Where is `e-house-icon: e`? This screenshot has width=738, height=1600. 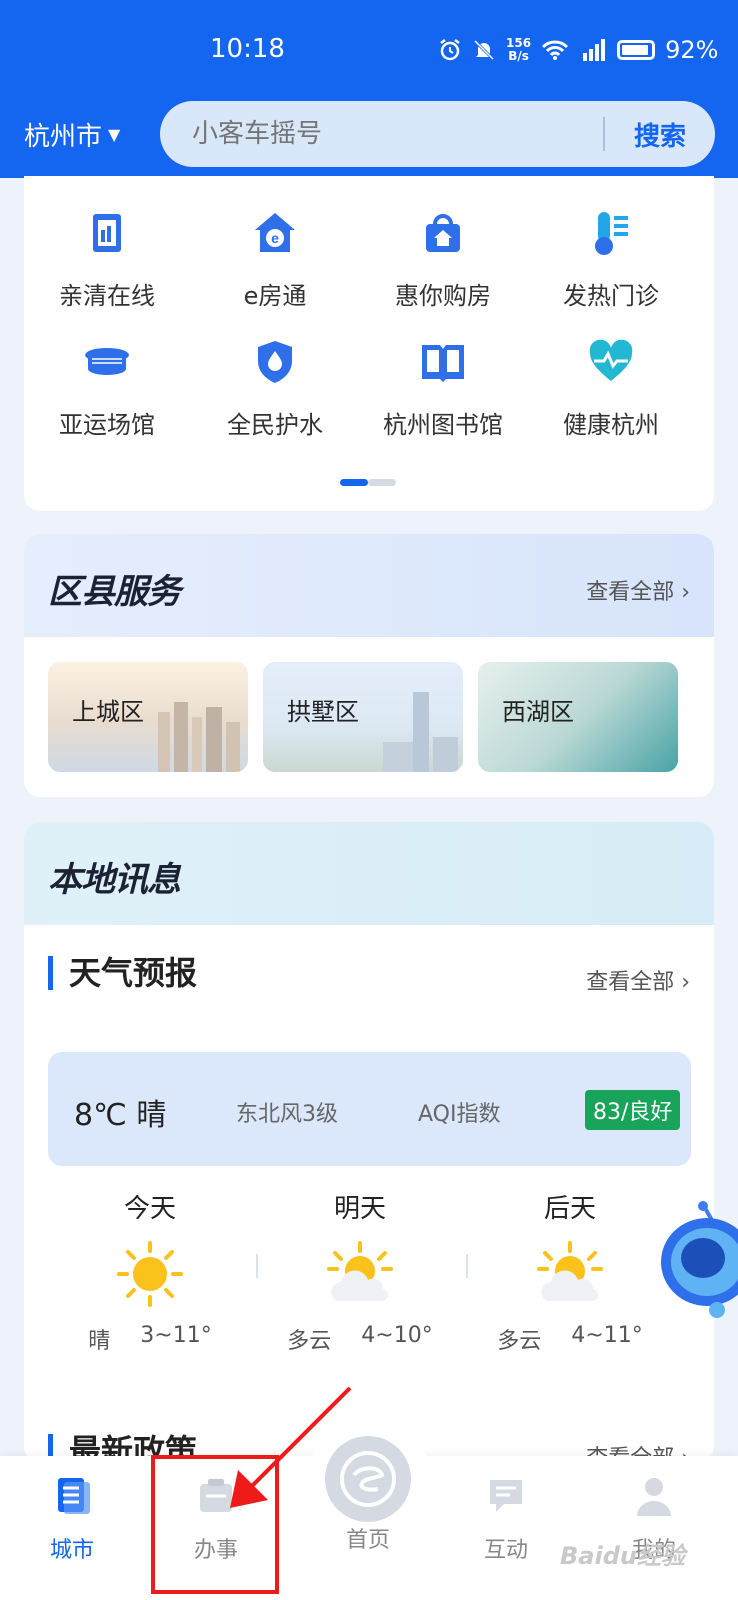 e-house-icon: e is located at coordinates (275, 232).